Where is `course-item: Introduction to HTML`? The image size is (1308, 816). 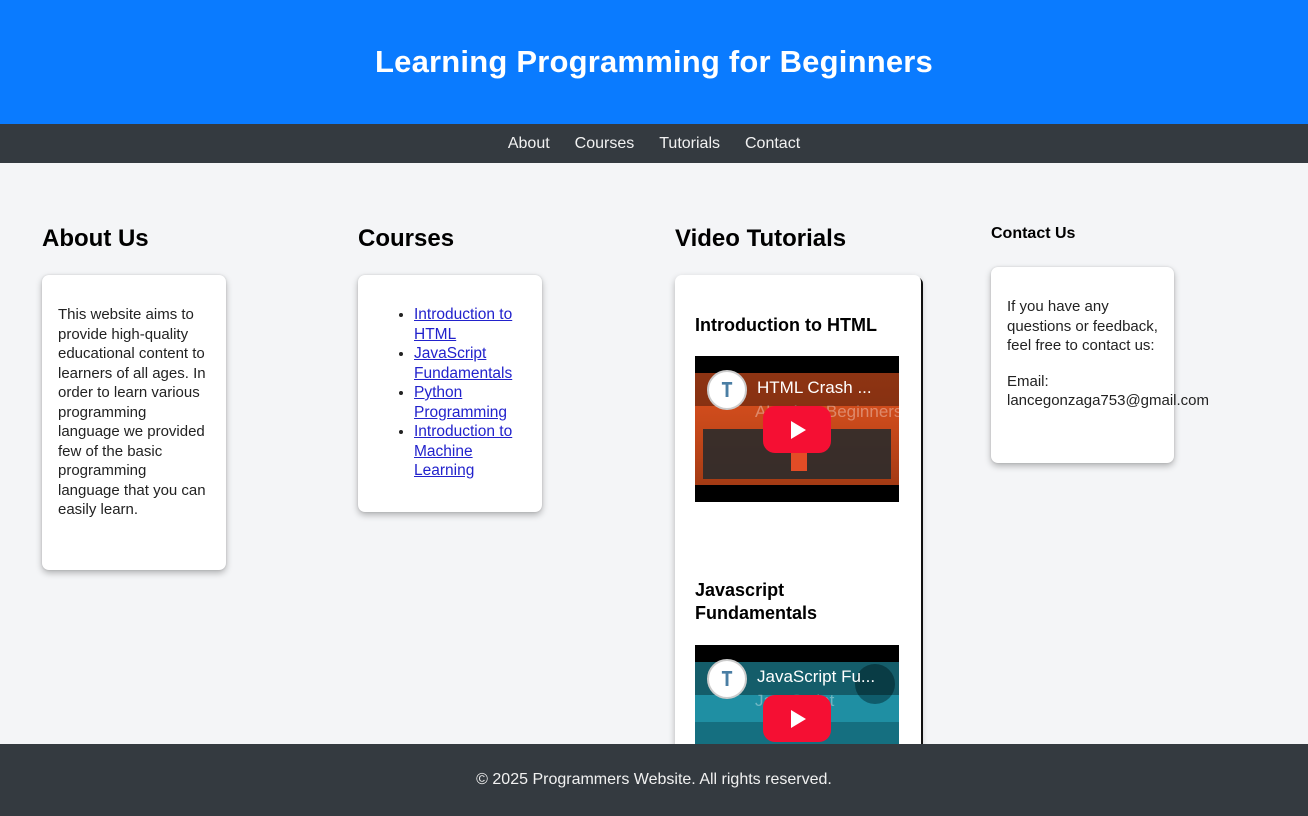 course-item: Introduction to HTML is located at coordinates (473, 324).